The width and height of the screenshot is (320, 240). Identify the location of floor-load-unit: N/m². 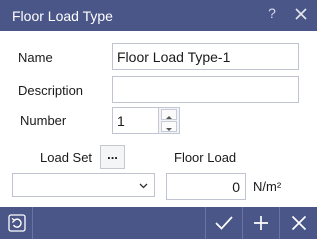
(267, 186).